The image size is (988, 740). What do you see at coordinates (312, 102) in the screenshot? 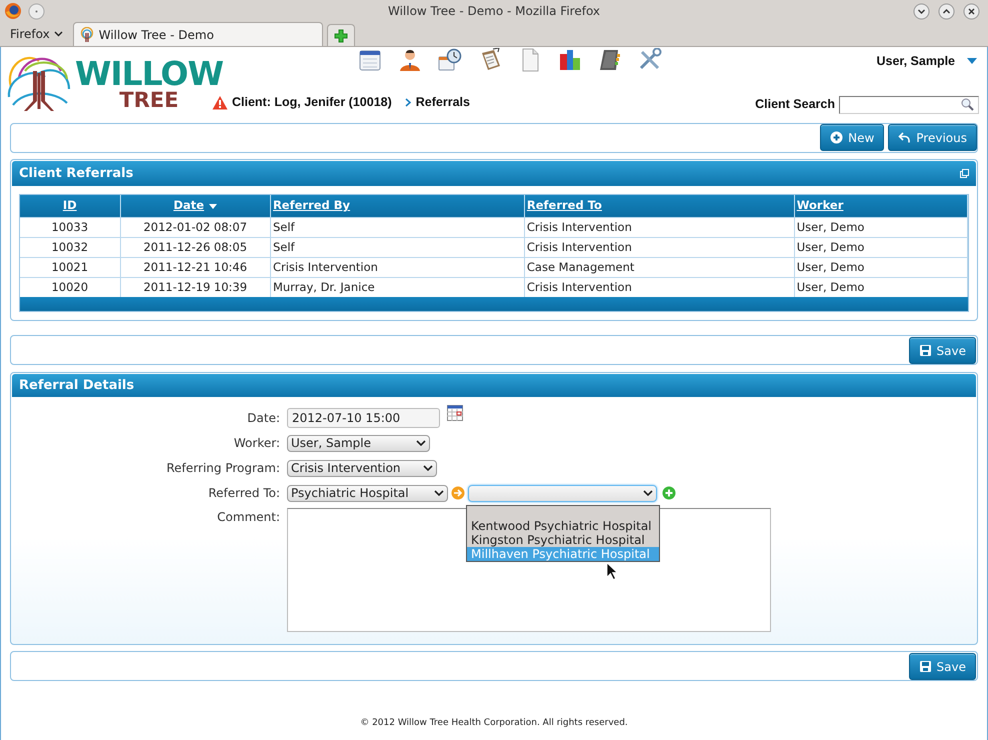
I see `client-link: Client: Log, Jenifer (10018)` at bounding box center [312, 102].